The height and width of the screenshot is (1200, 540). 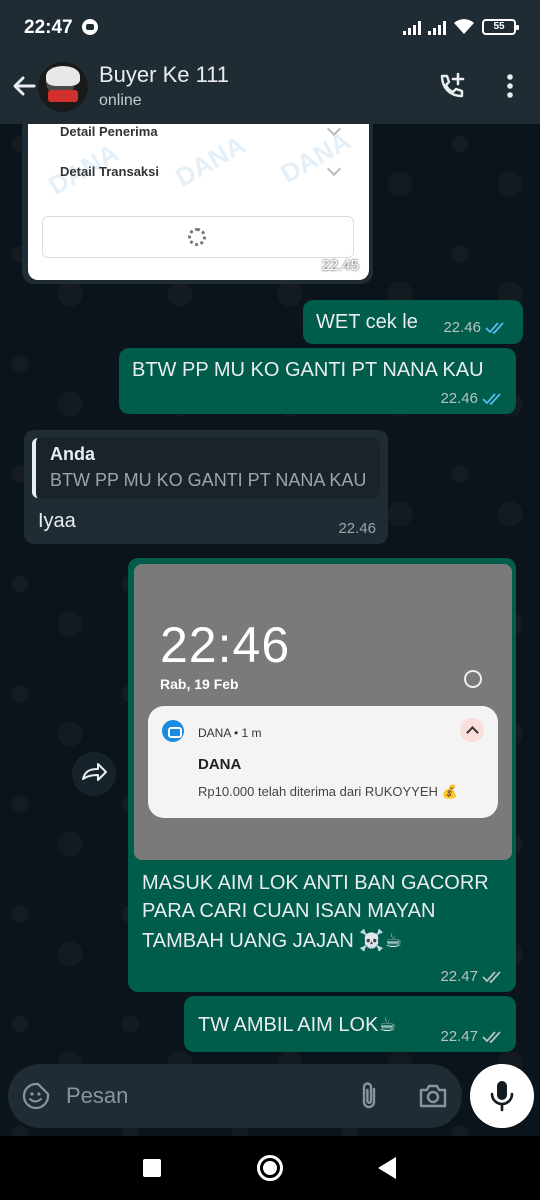 What do you see at coordinates (297, 1025) in the screenshot?
I see `message-text: TW AMBIL AIM LOK☕` at bounding box center [297, 1025].